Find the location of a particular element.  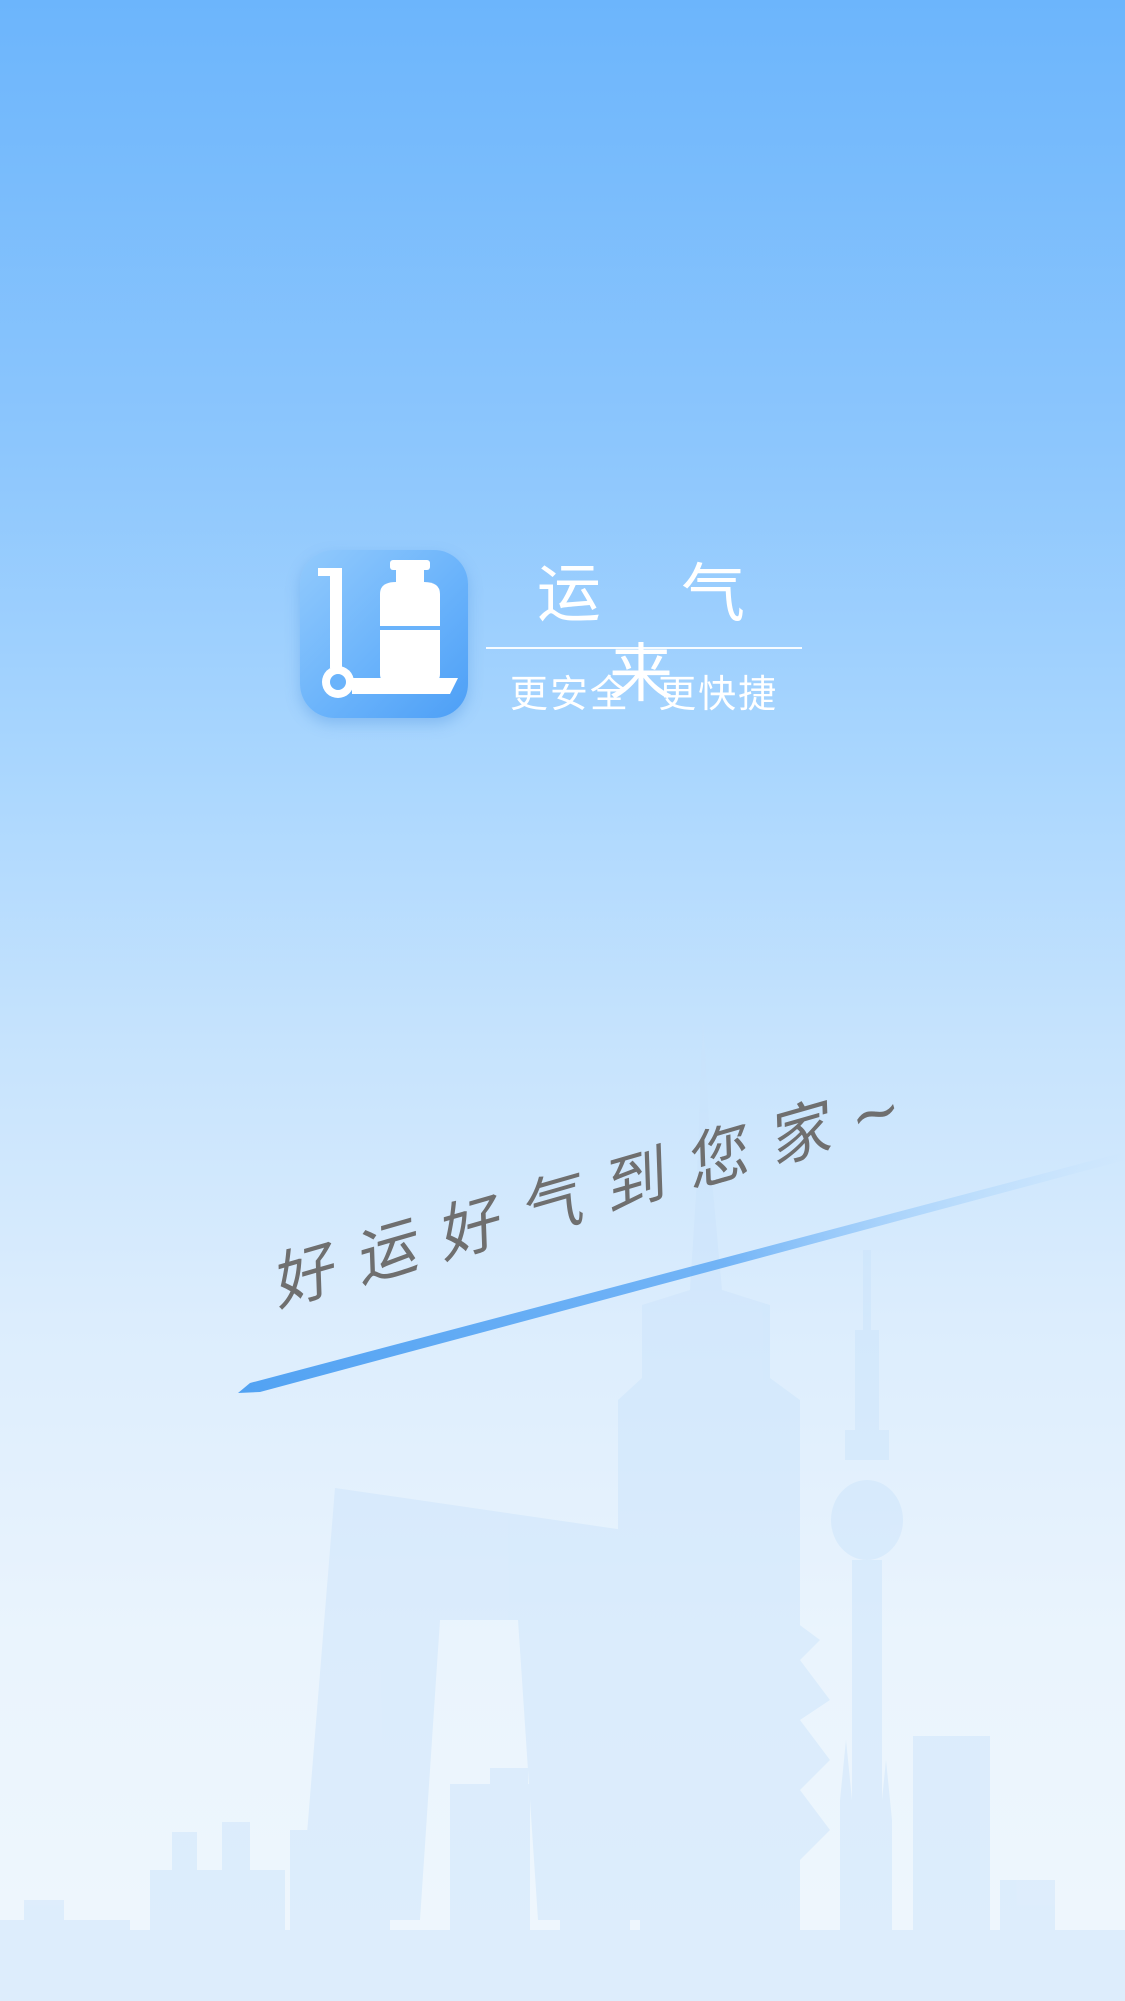

app-name: 运 气 来 is located at coordinates (656, 635).